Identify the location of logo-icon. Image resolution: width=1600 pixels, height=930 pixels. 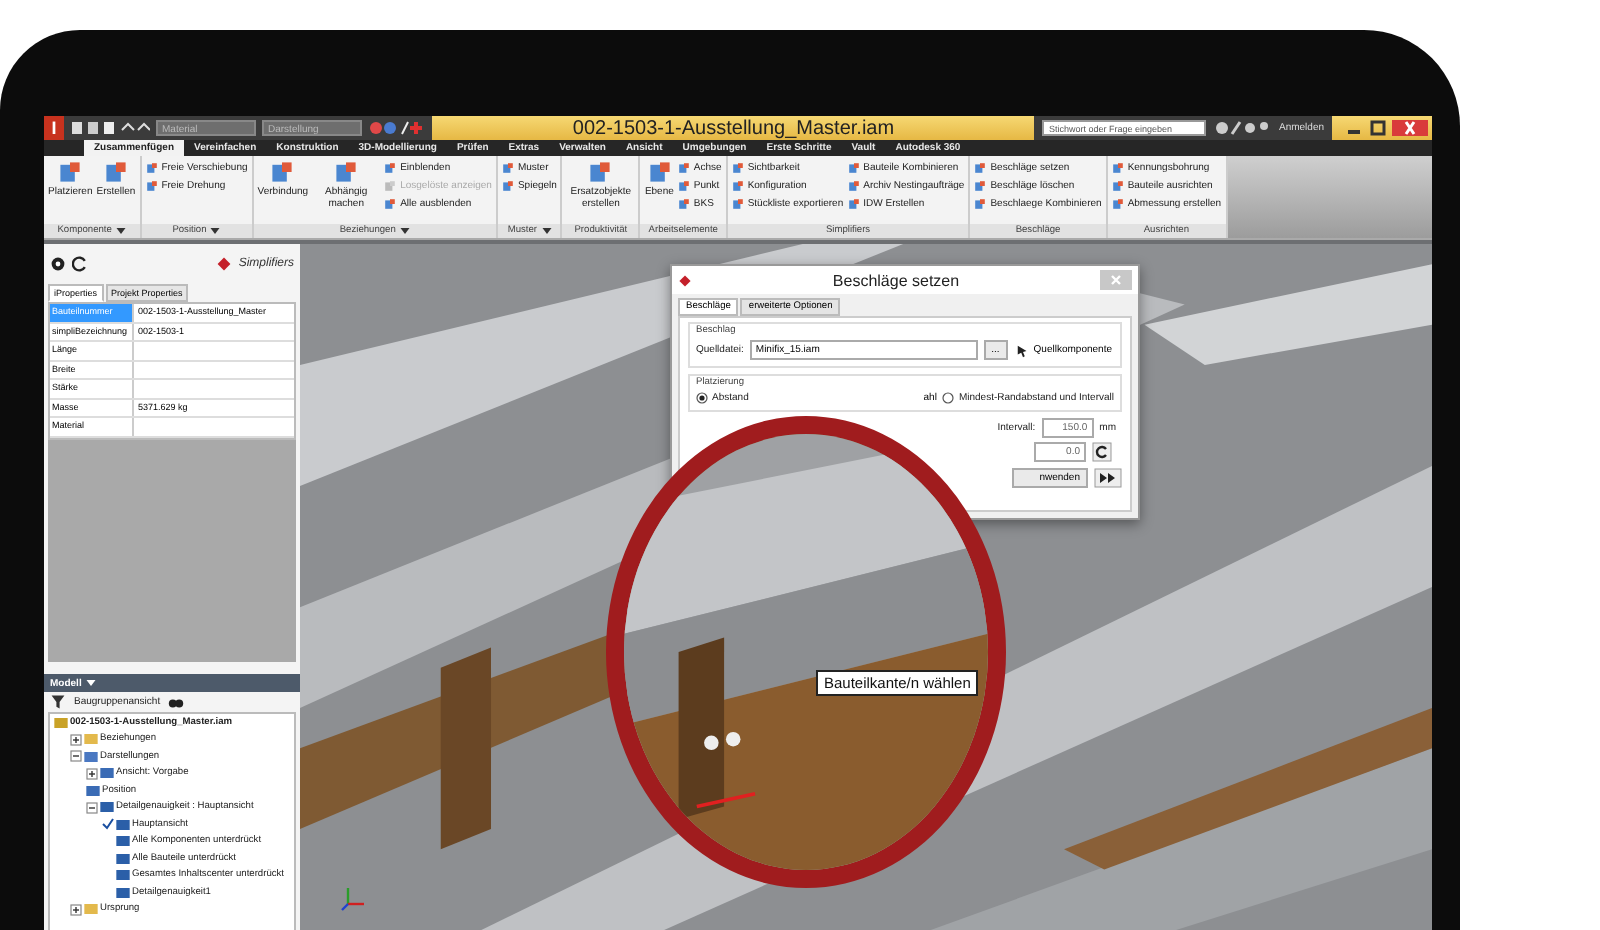
(224, 264).